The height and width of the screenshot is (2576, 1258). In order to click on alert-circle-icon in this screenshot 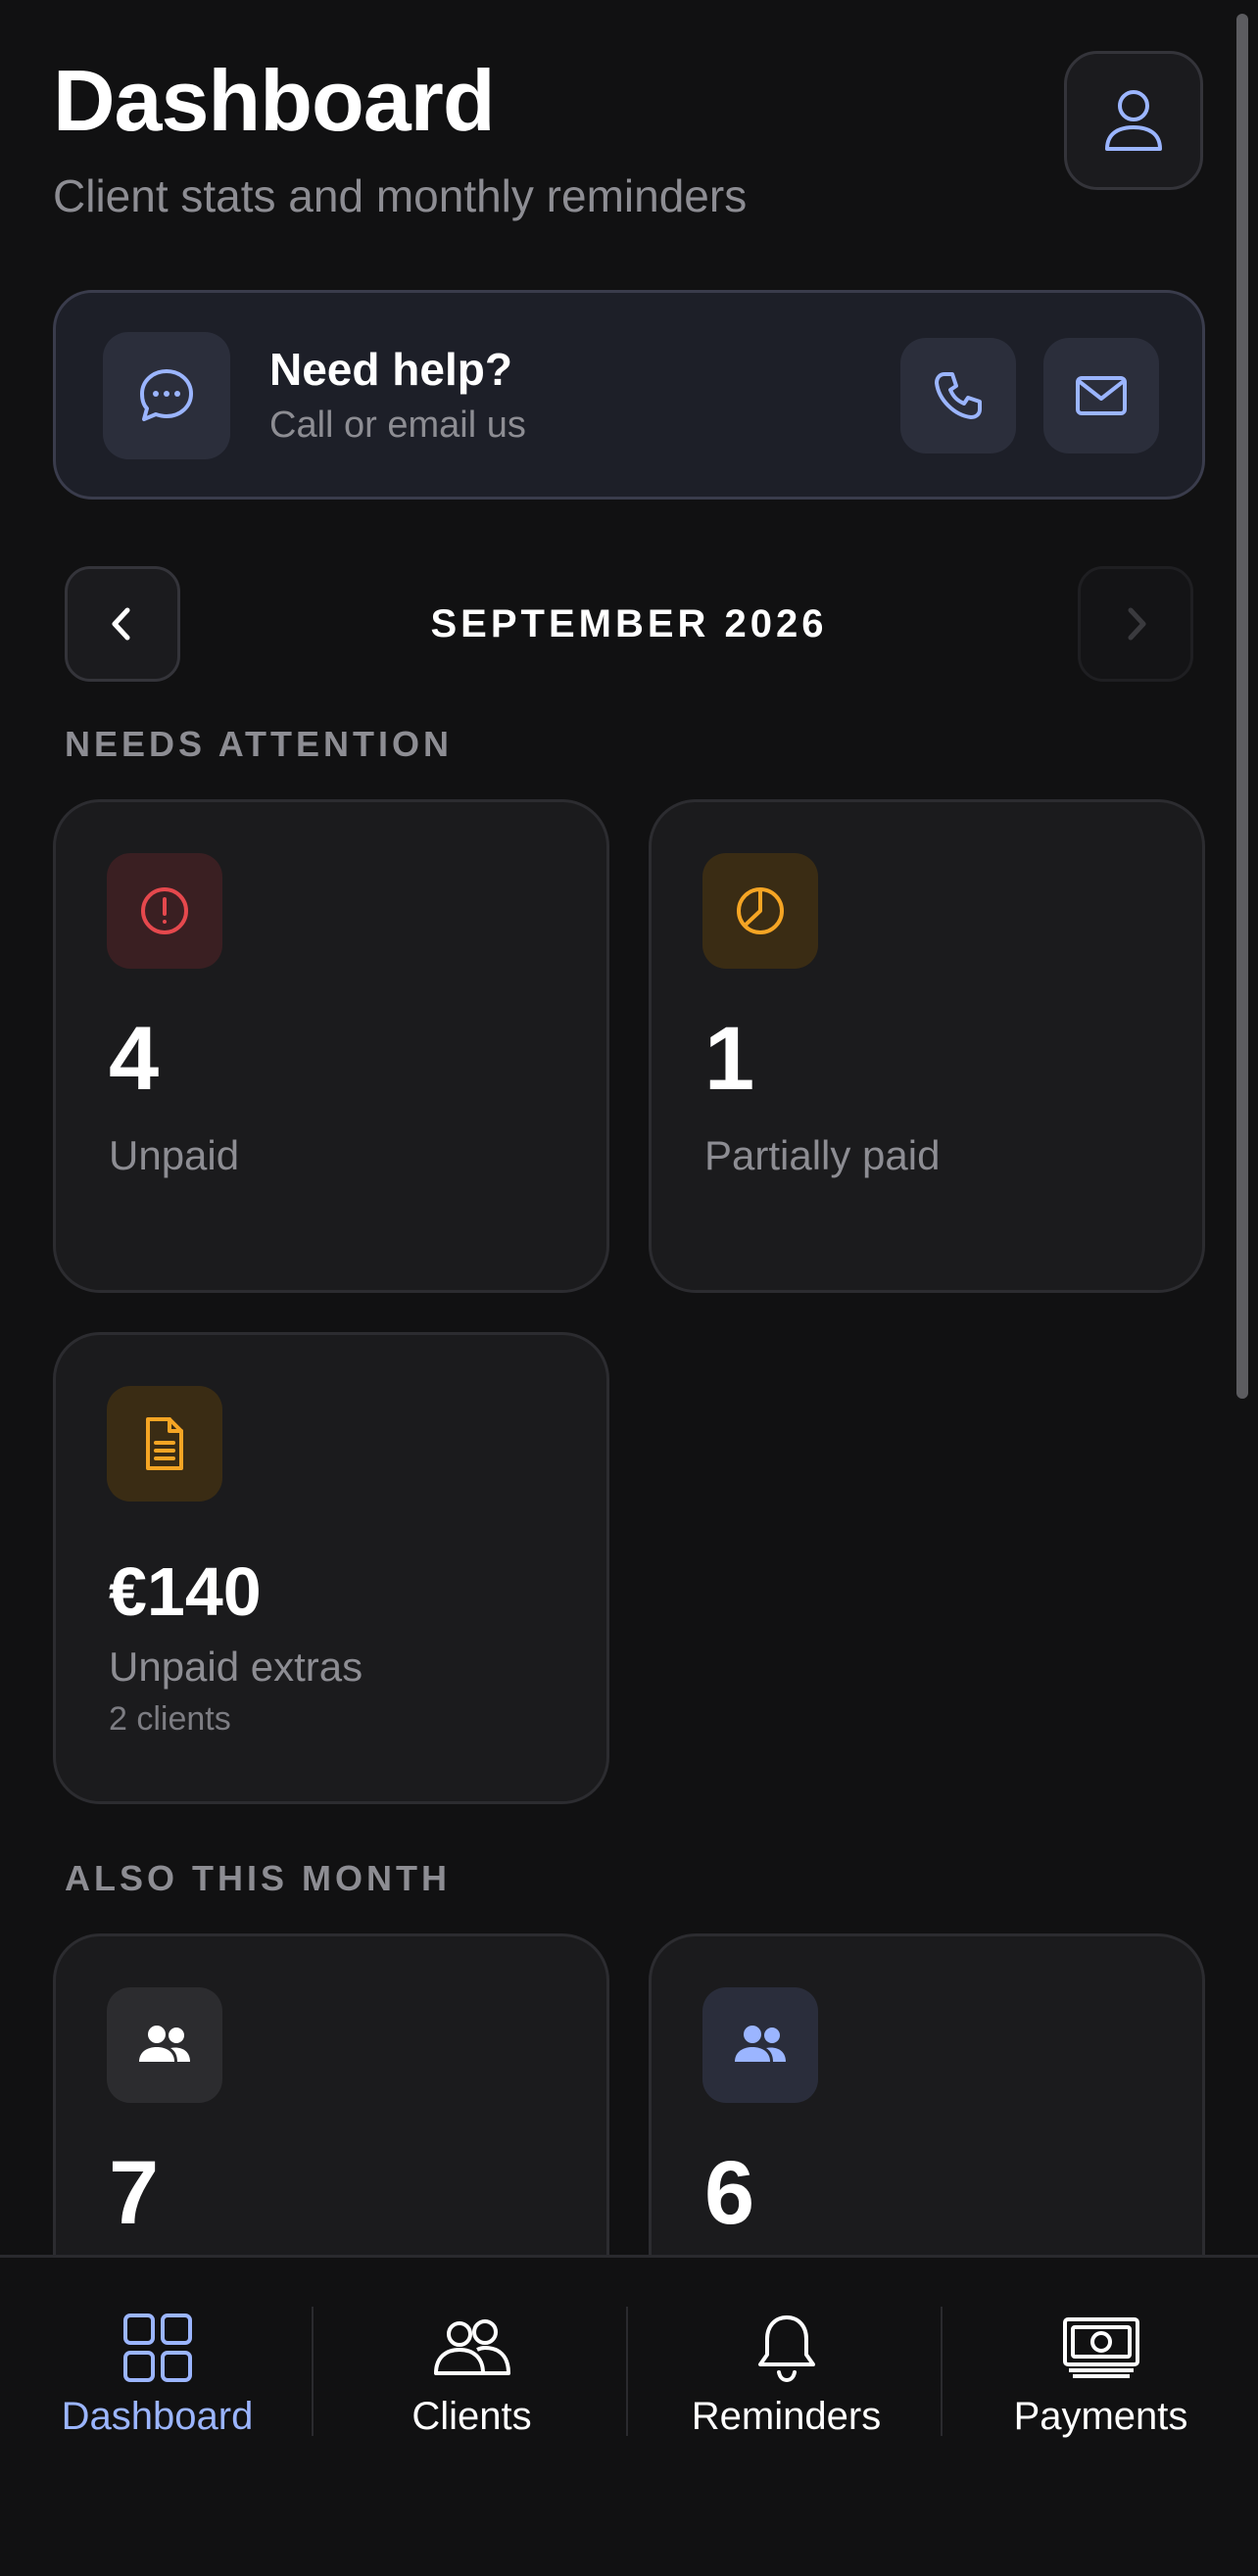, I will do `click(164, 911)`.